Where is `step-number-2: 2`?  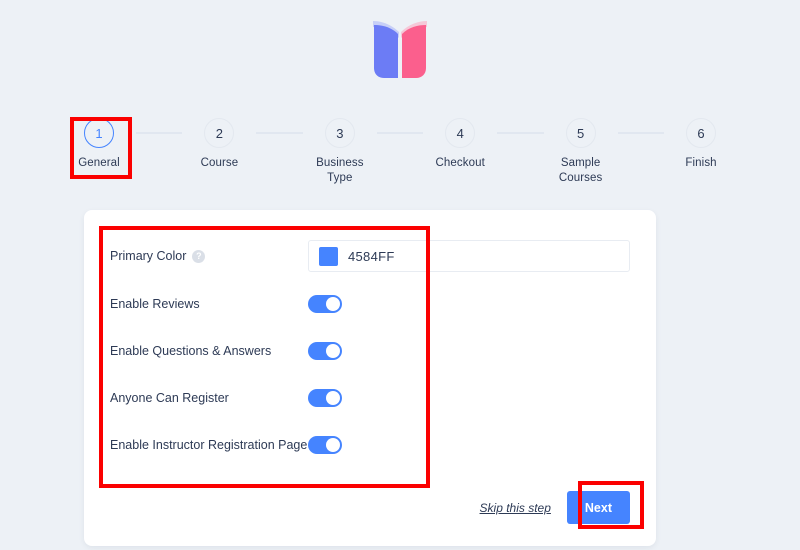
step-number-2: 2 is located at coordinates (219, 133).